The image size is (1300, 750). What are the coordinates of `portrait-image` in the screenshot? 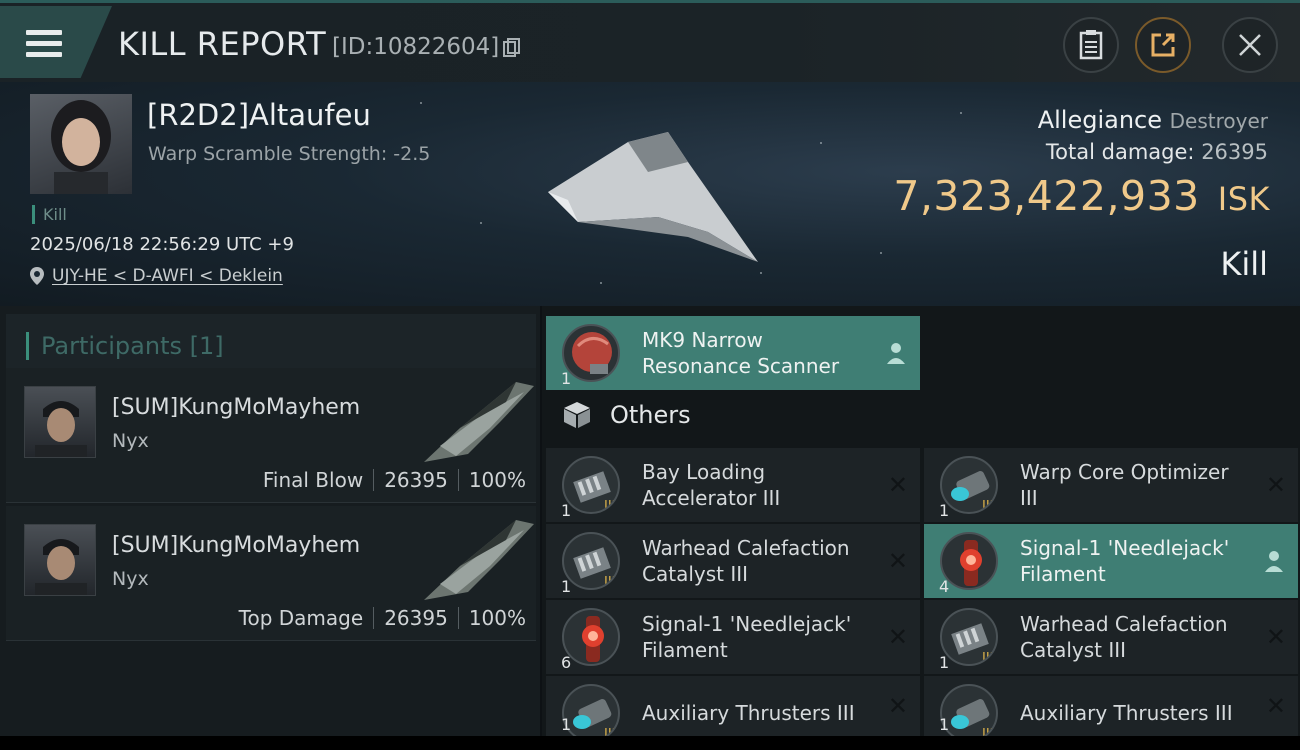 It's located at (81, 147).